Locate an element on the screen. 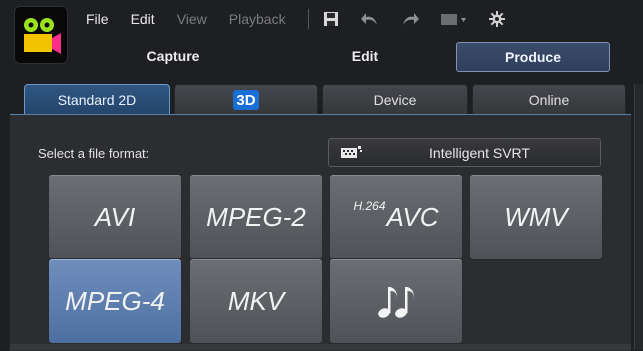 The image size is (643, 351). format-mkv-label: MKV is located at coordinates (256, 300).